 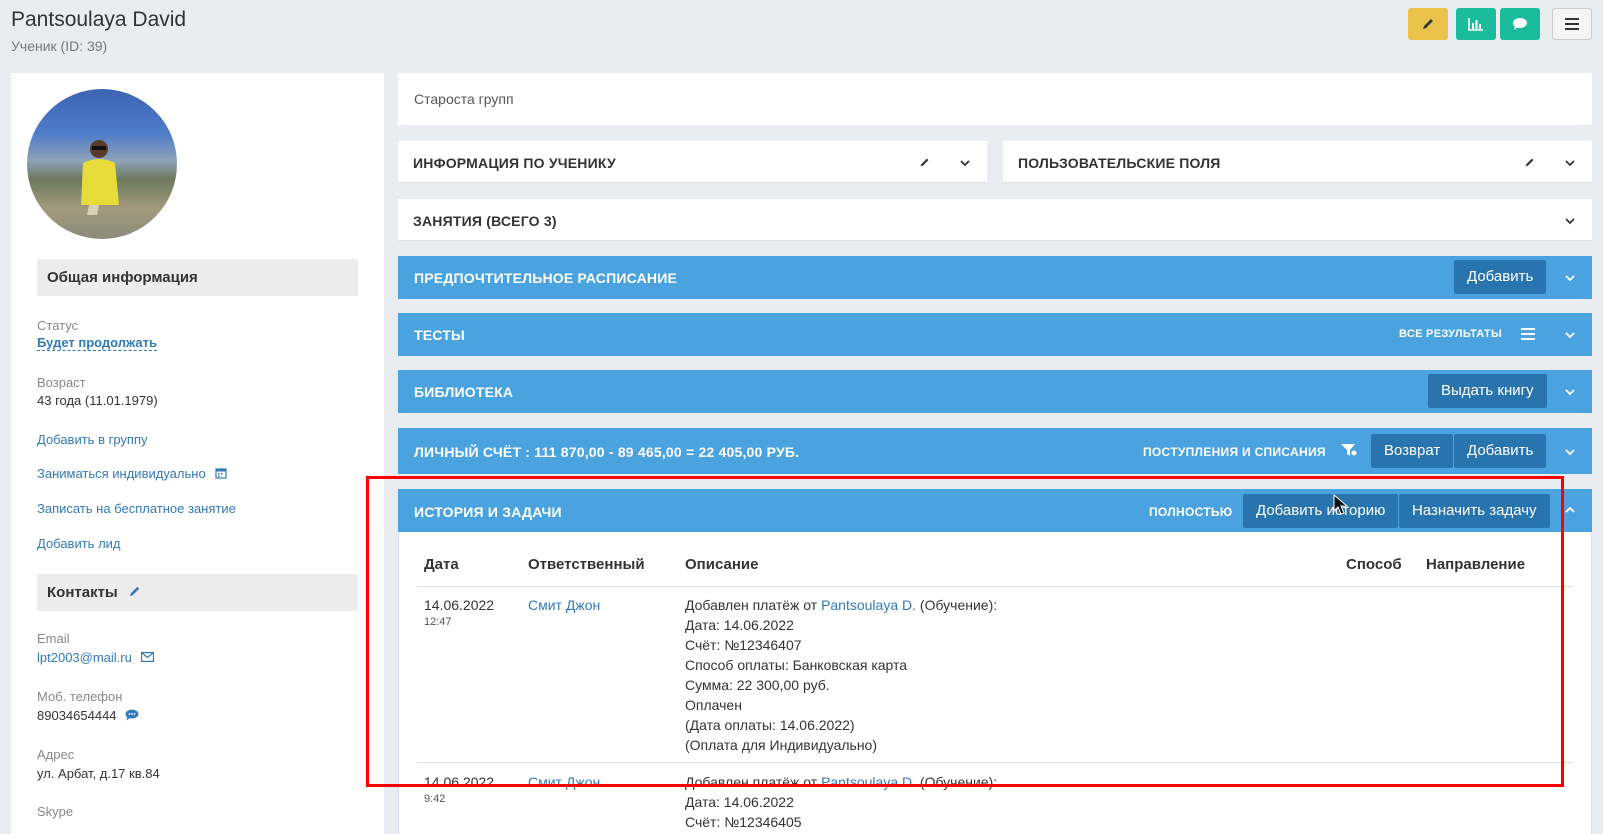 I want to click on calendar-icon, so click(x=221, y=473).